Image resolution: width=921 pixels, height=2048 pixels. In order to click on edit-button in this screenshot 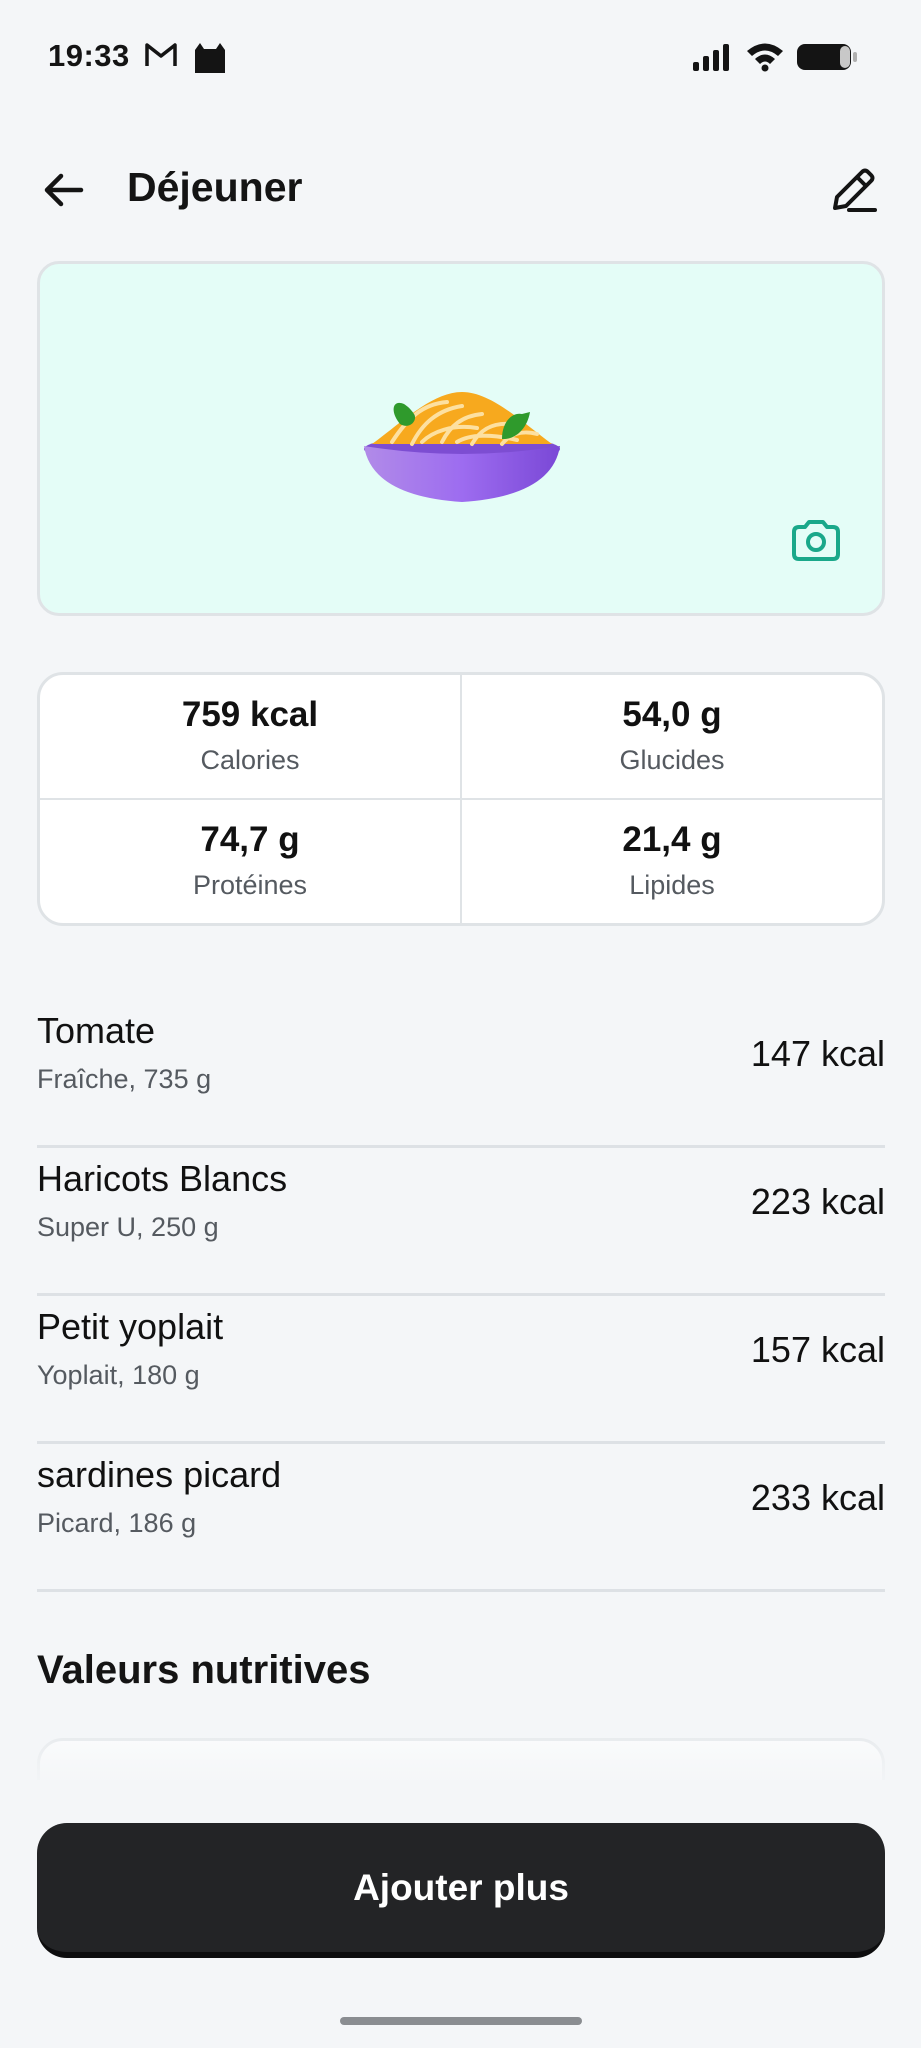, I will do `click(854, 189)`.